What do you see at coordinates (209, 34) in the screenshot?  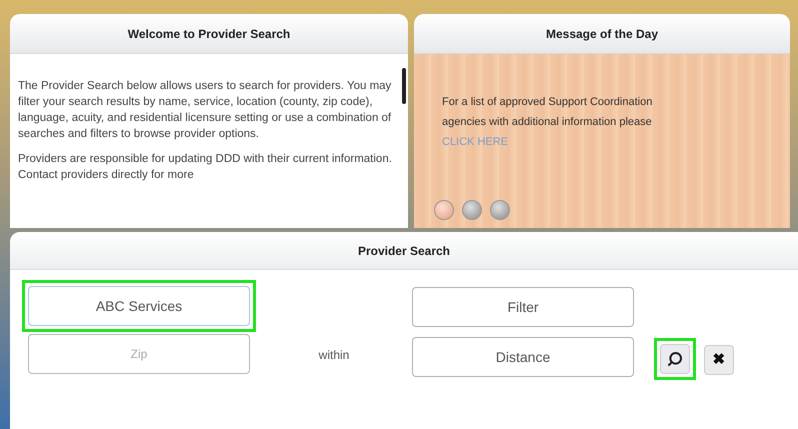 I see `panel-title: Welcome to Provider Search` at bounding box center [209, 34].